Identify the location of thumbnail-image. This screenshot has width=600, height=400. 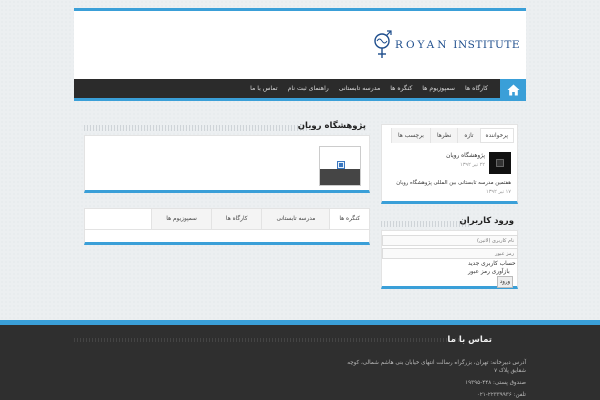
(340, 177).